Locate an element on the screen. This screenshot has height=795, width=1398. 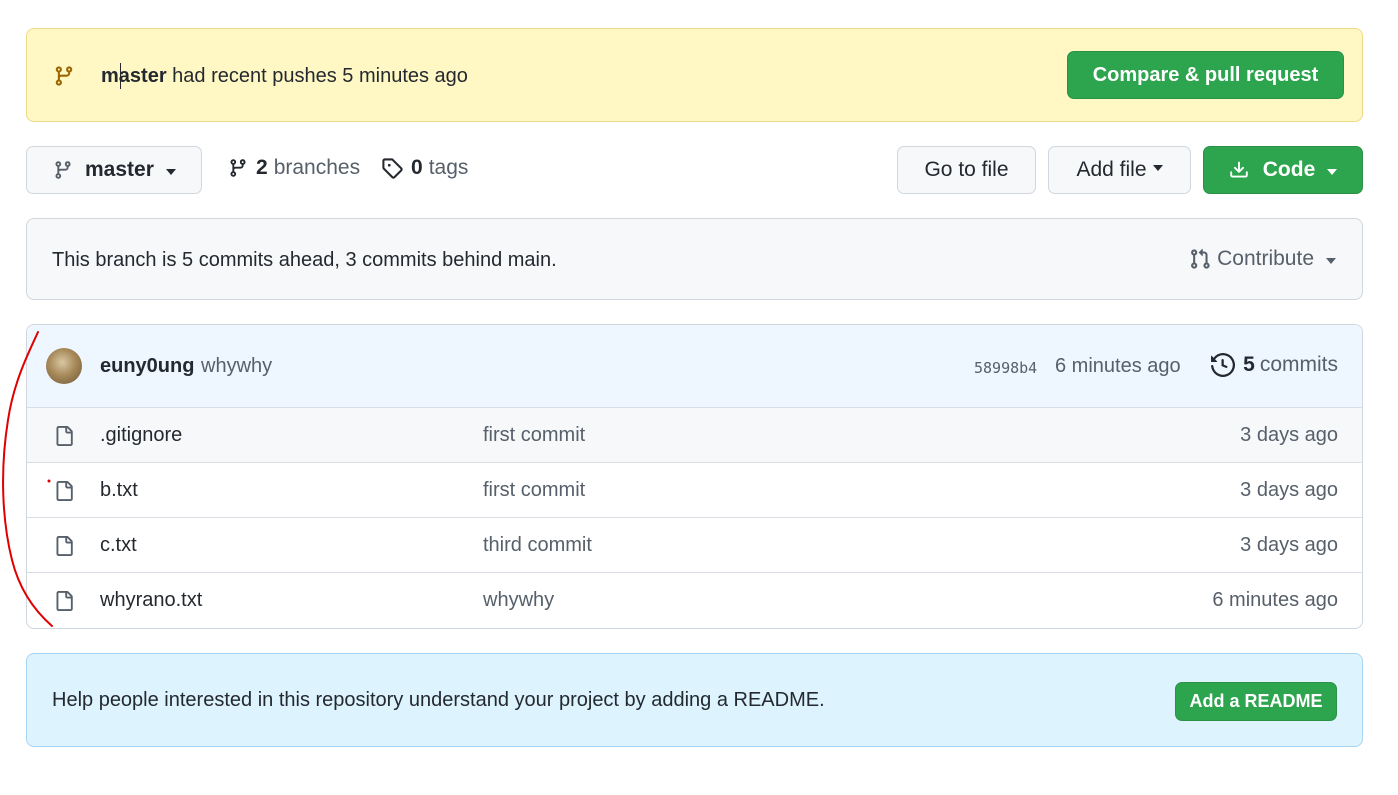
tag-icon is located at coordinates (392, 168).